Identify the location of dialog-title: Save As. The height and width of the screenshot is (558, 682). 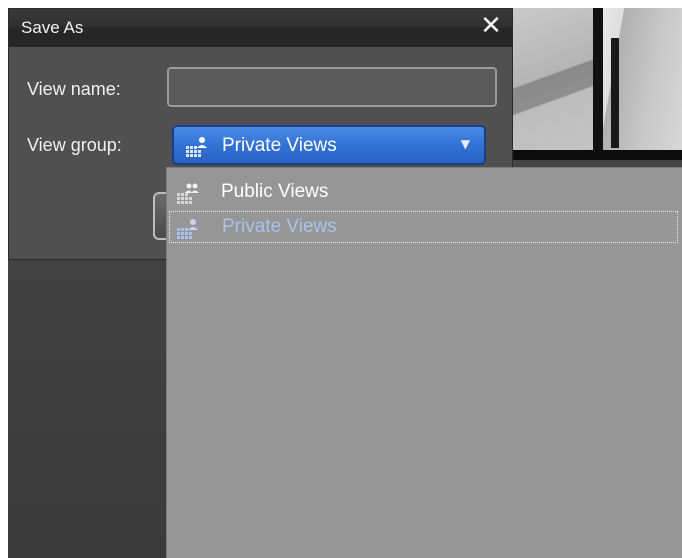
(52, 27).